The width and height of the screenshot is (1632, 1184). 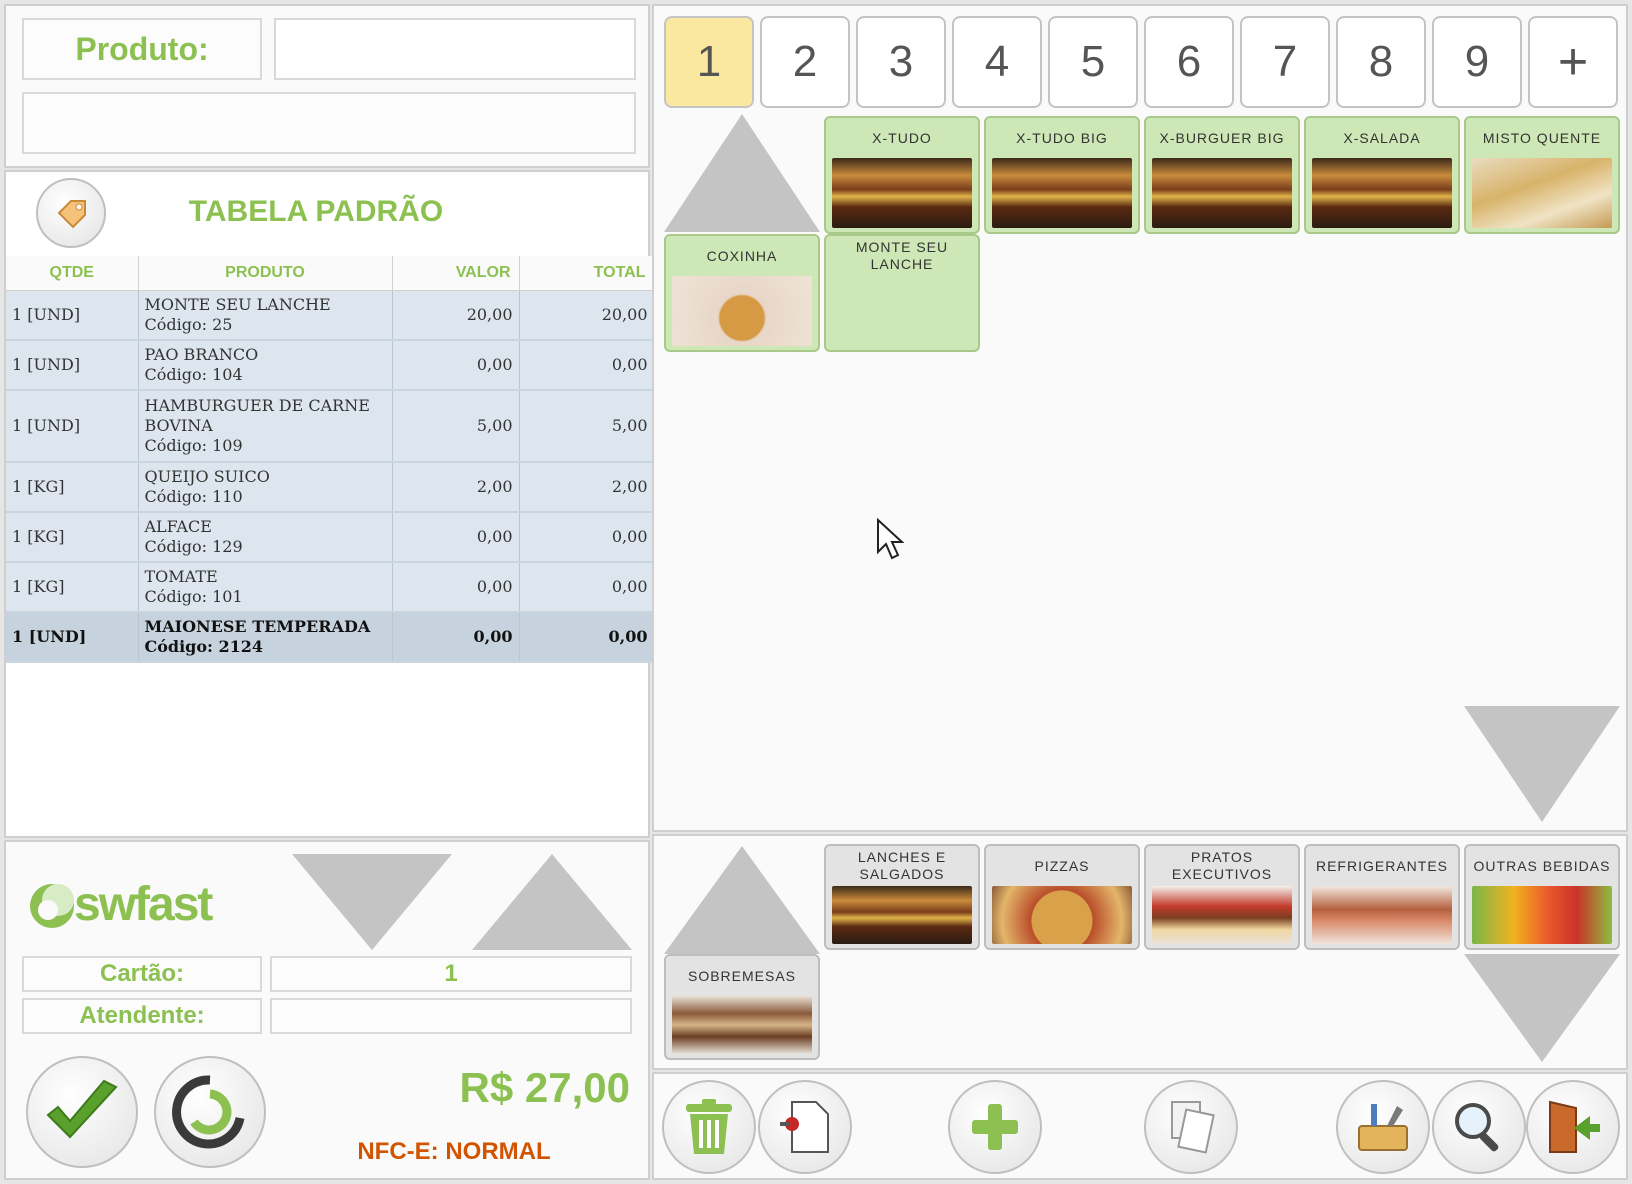 What do you see at coordinates (456, 273) in the screenshot?
I see `col-valor: VALOR` at bounding box center [456, 273].